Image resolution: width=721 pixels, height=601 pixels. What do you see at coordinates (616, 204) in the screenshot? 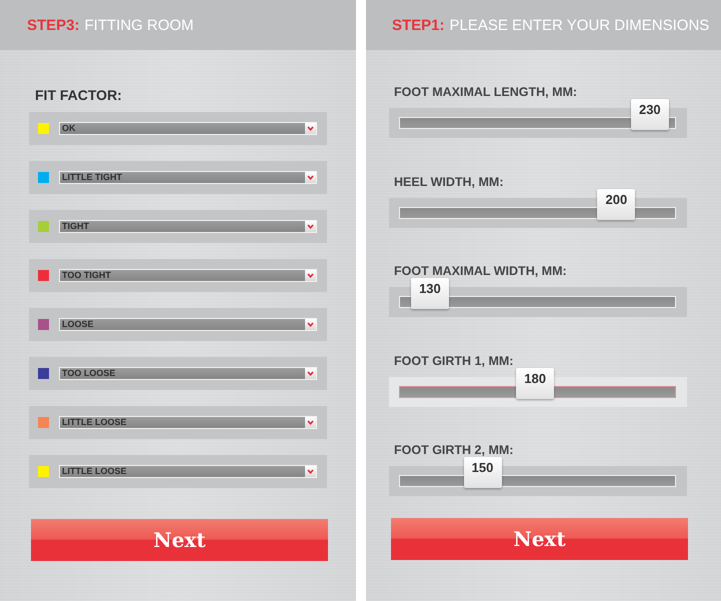
I see `slider-thumb: 200` at bounding box center [616, 204].